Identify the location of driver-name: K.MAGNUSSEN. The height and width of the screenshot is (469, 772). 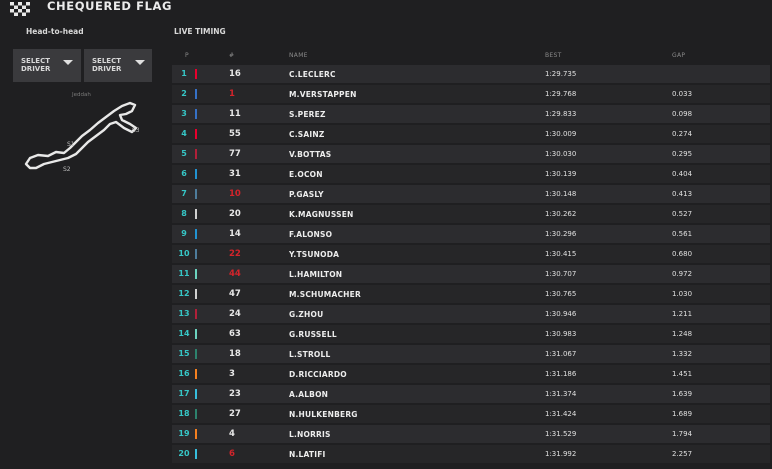
(321, 214).